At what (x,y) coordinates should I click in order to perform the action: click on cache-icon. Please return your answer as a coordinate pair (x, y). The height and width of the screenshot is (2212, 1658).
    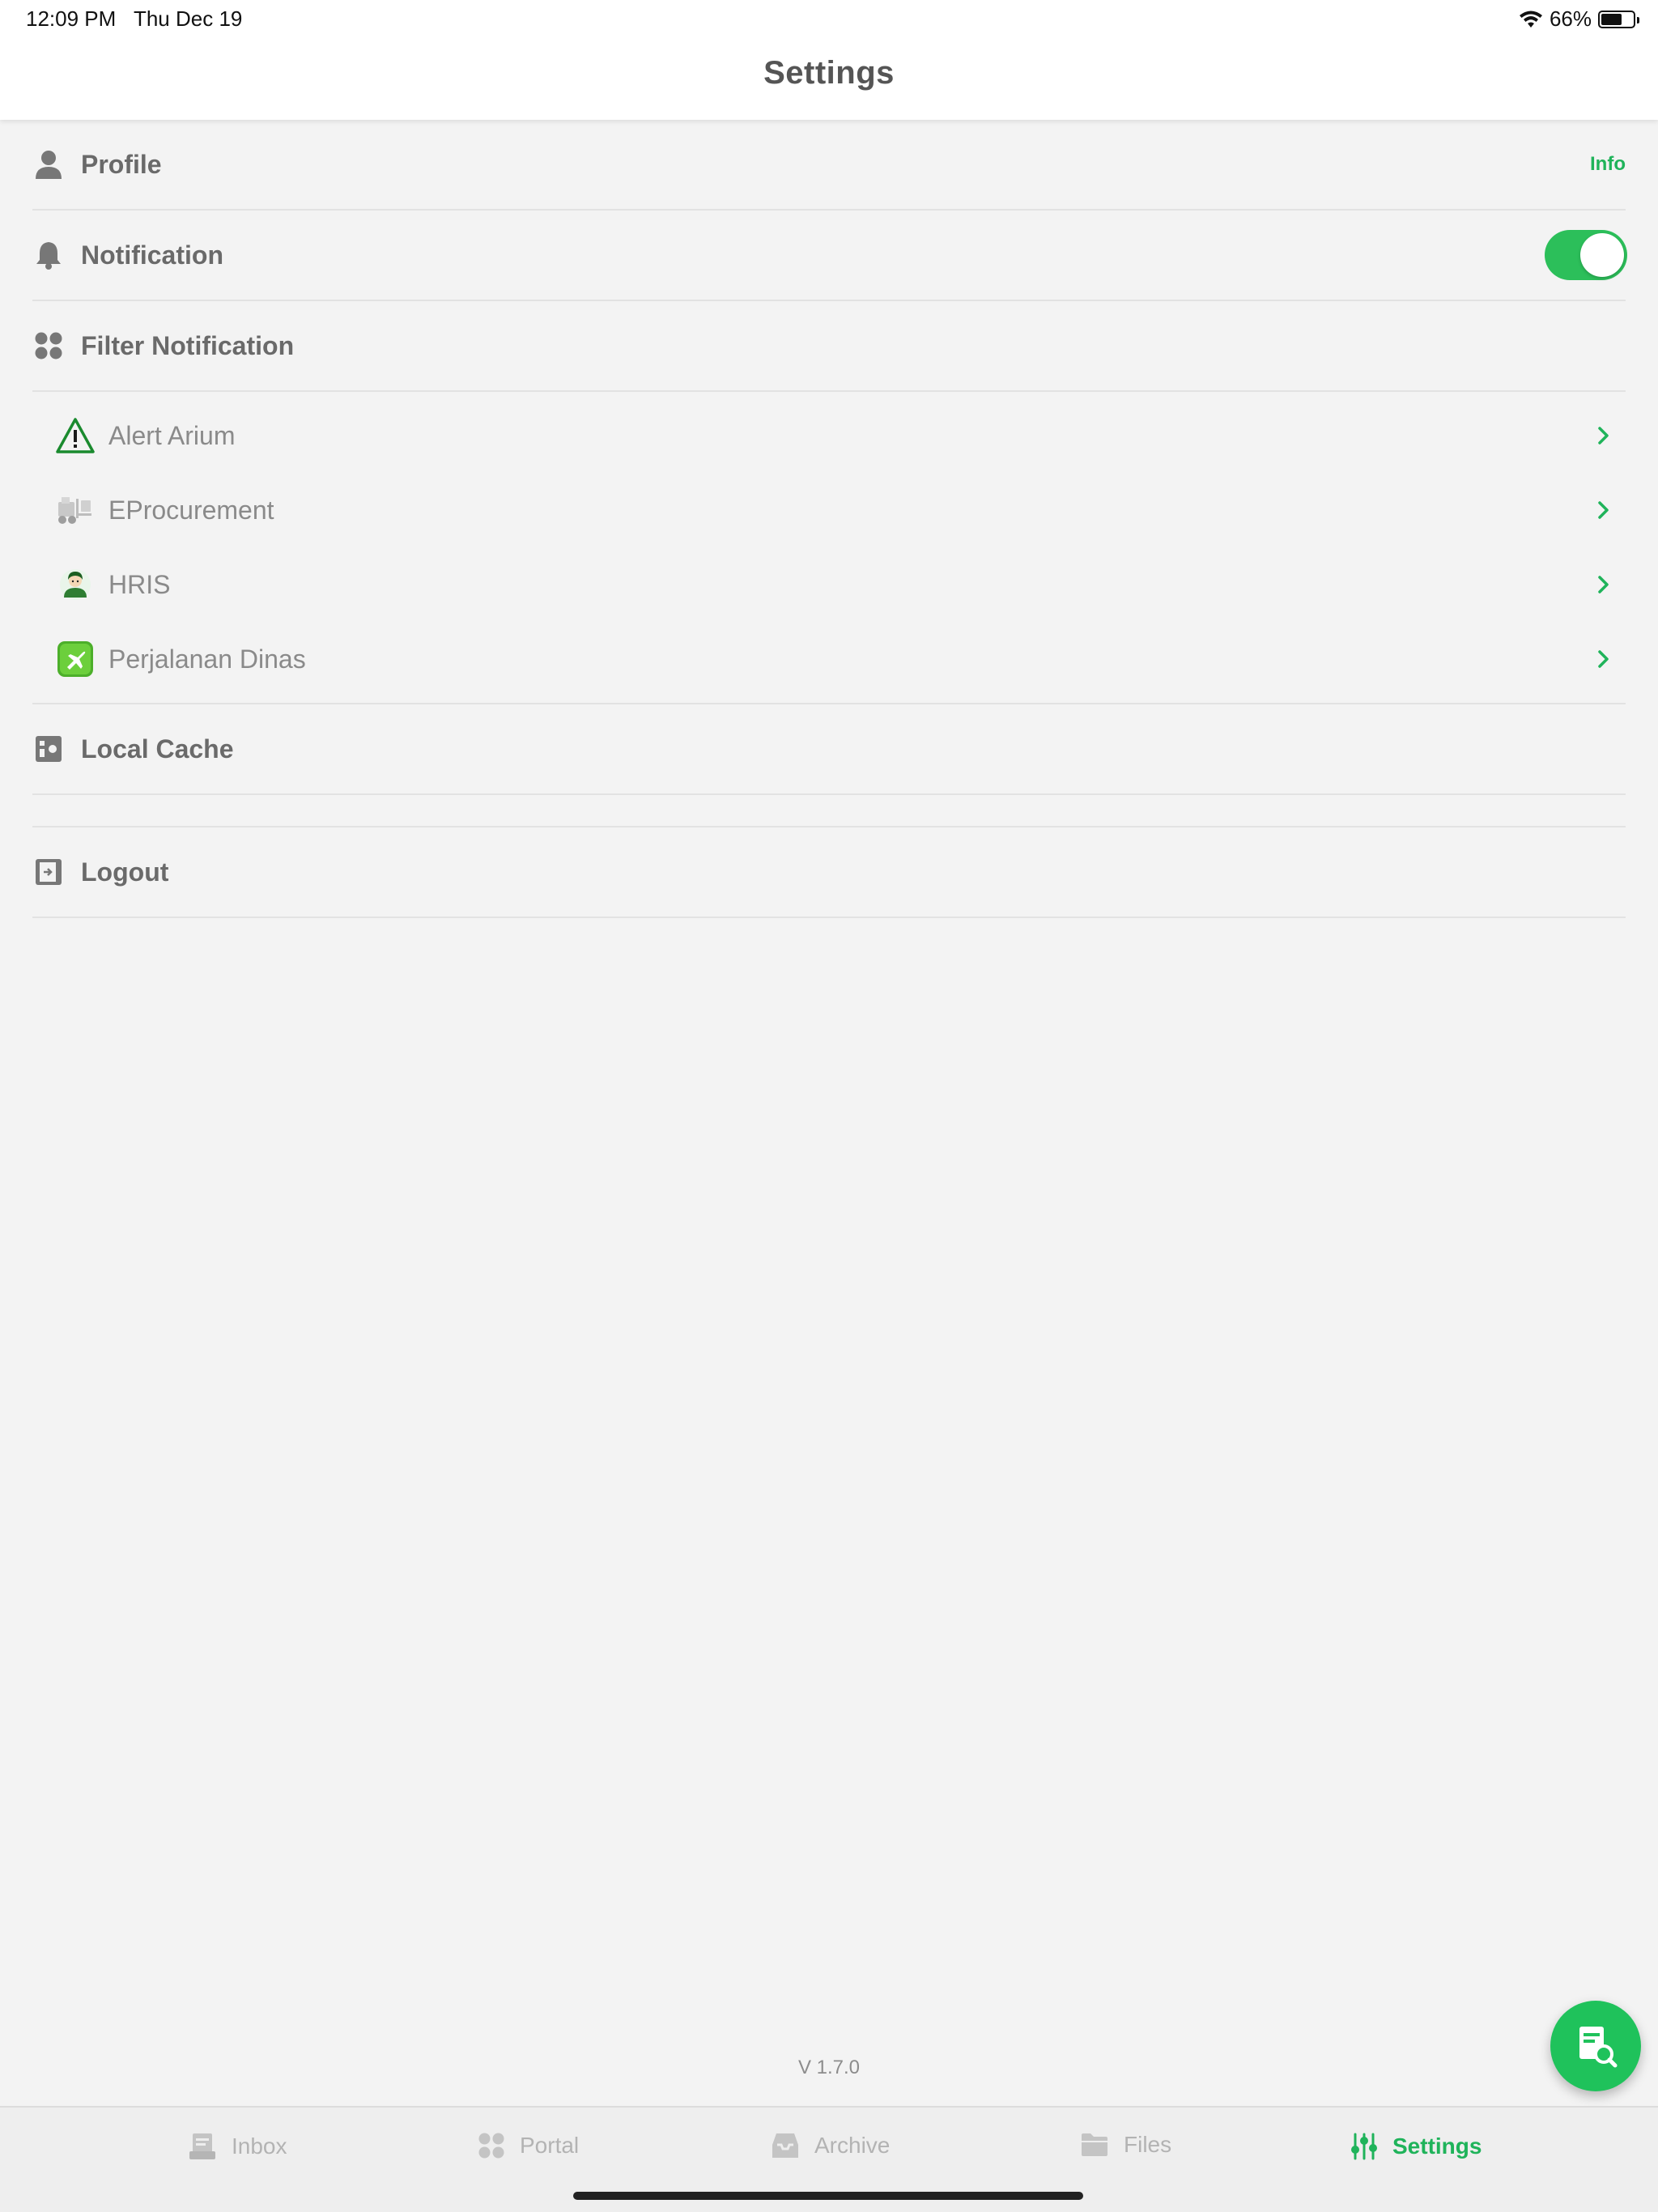
    Looking at the image, I should click on (48, 749).